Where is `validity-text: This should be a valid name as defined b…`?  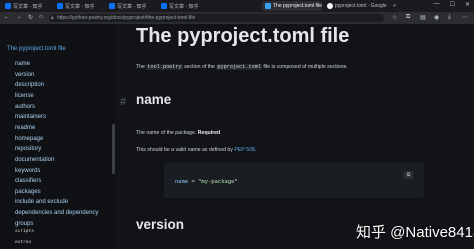 validity-text: This should be a valid name as defined b… is located at coordinates (185, 150).